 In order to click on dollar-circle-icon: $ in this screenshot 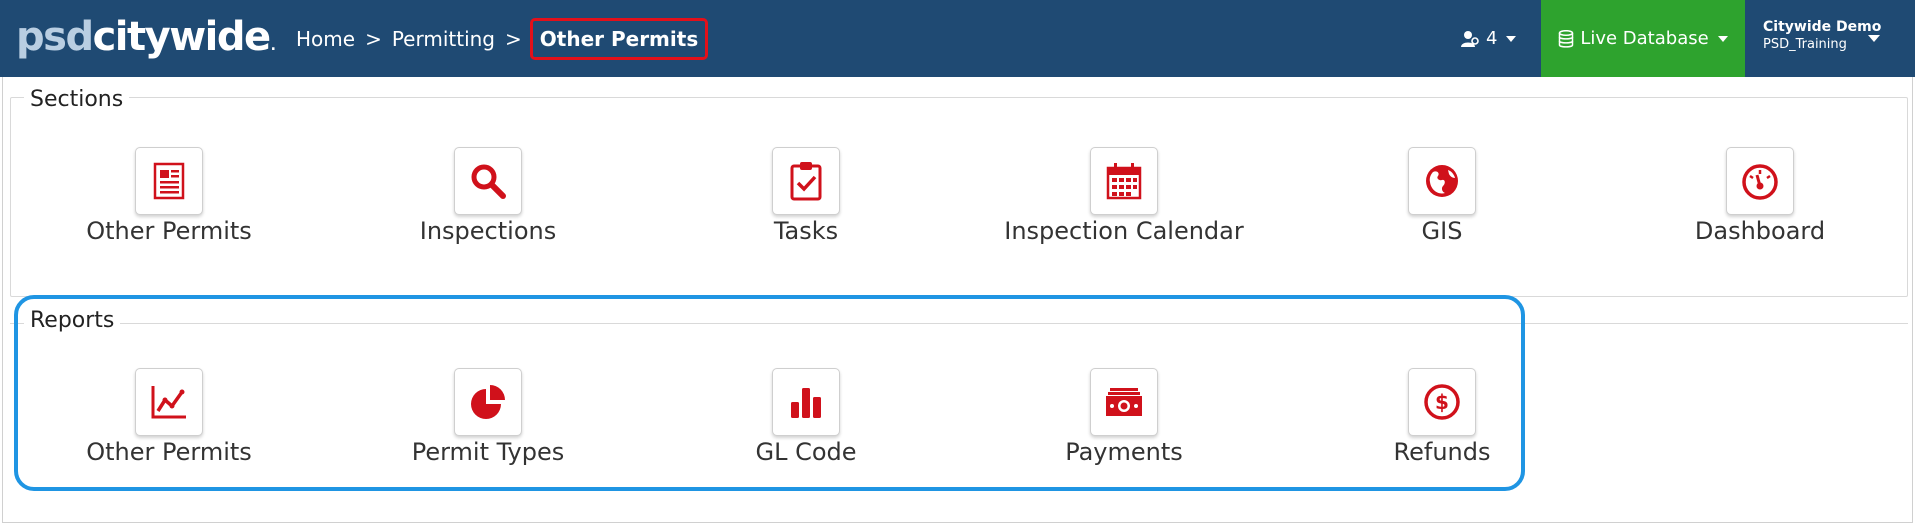, I will do `click(1442, 402)`.